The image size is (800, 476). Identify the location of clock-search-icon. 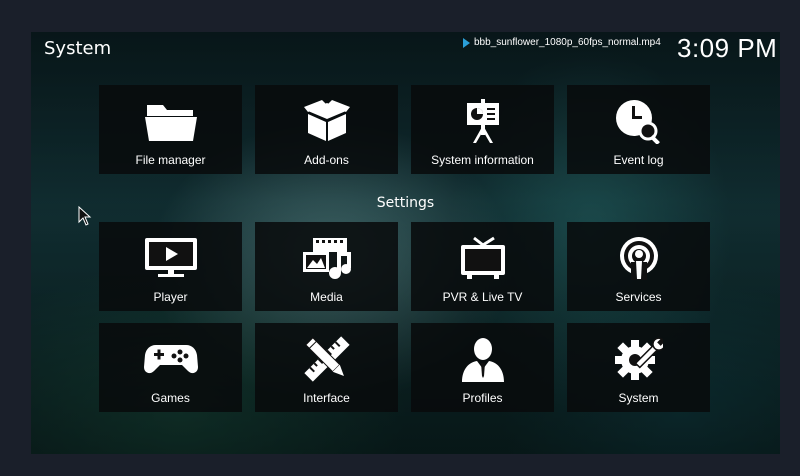
(637, 122).